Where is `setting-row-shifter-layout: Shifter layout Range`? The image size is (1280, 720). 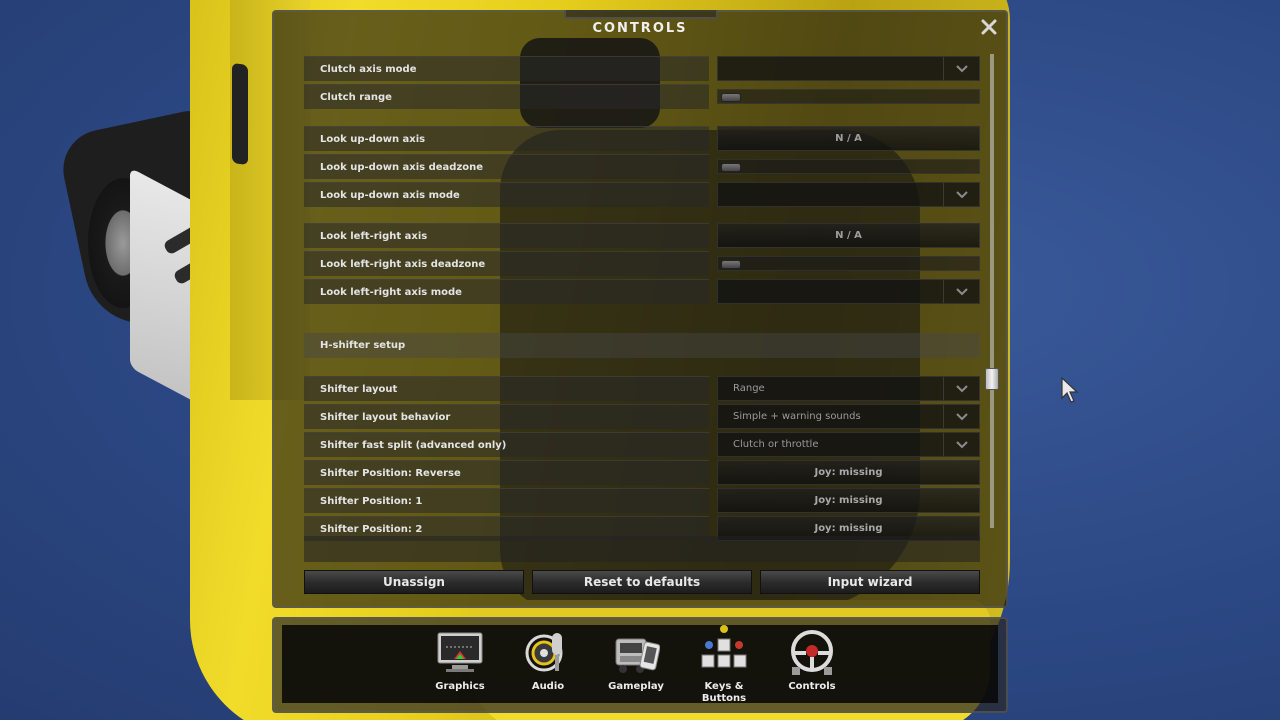 setting-row-shifter-layout: Shifter layout Range is located at coordinates (642, 388).